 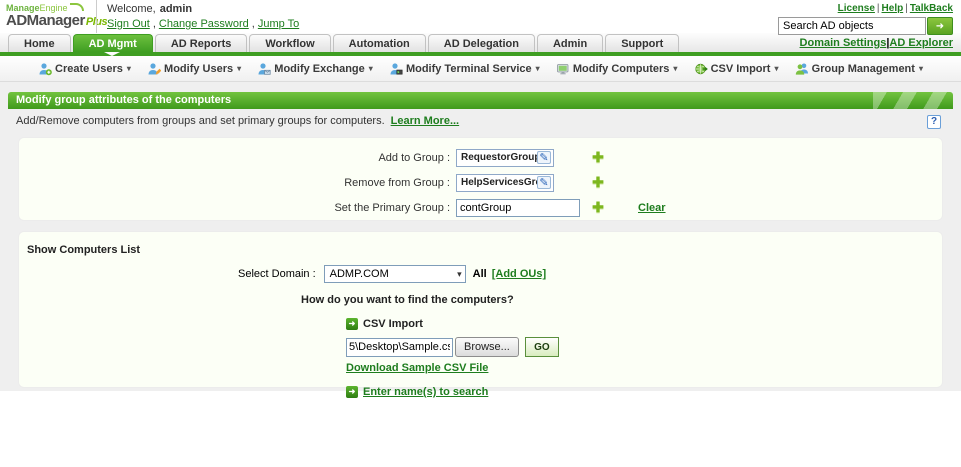 What do you see at coordinates (155, 68) in the screenshot?
I see `user-edit-icon` at bounding box center [155, 68].